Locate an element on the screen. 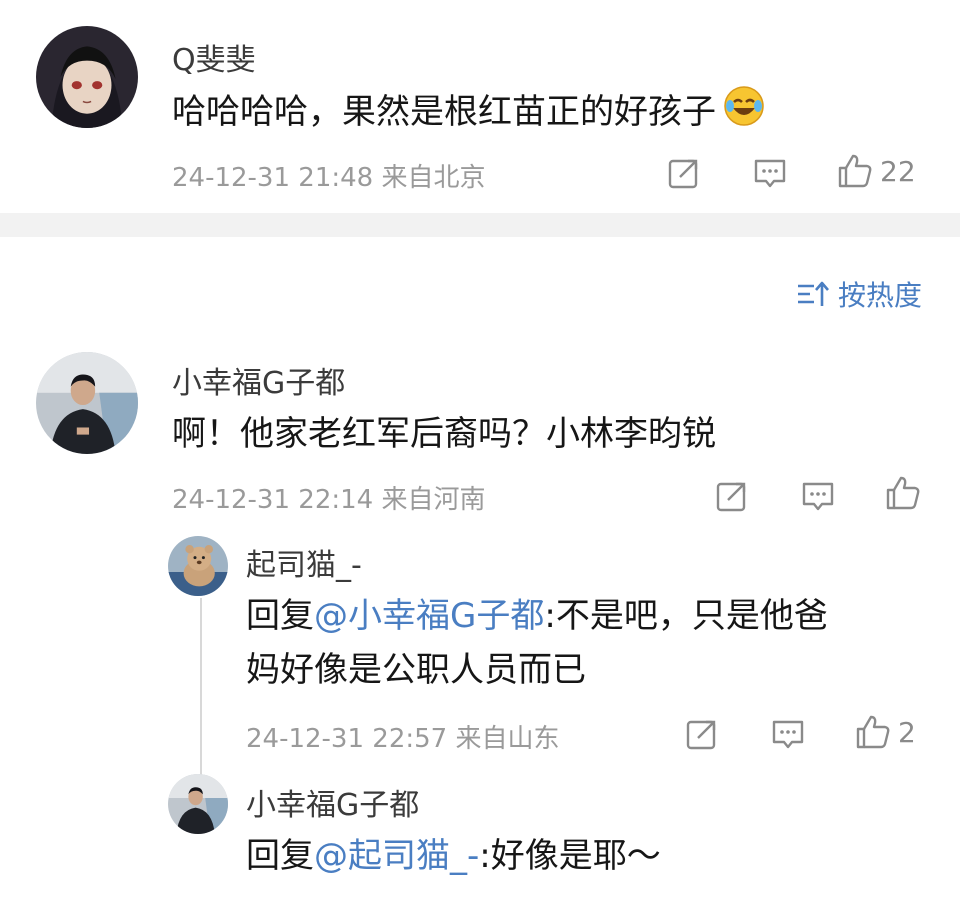 This screenshot has width=960, height=899. mention-link: @小幸福G子都 is located at coordinates (429, 616).